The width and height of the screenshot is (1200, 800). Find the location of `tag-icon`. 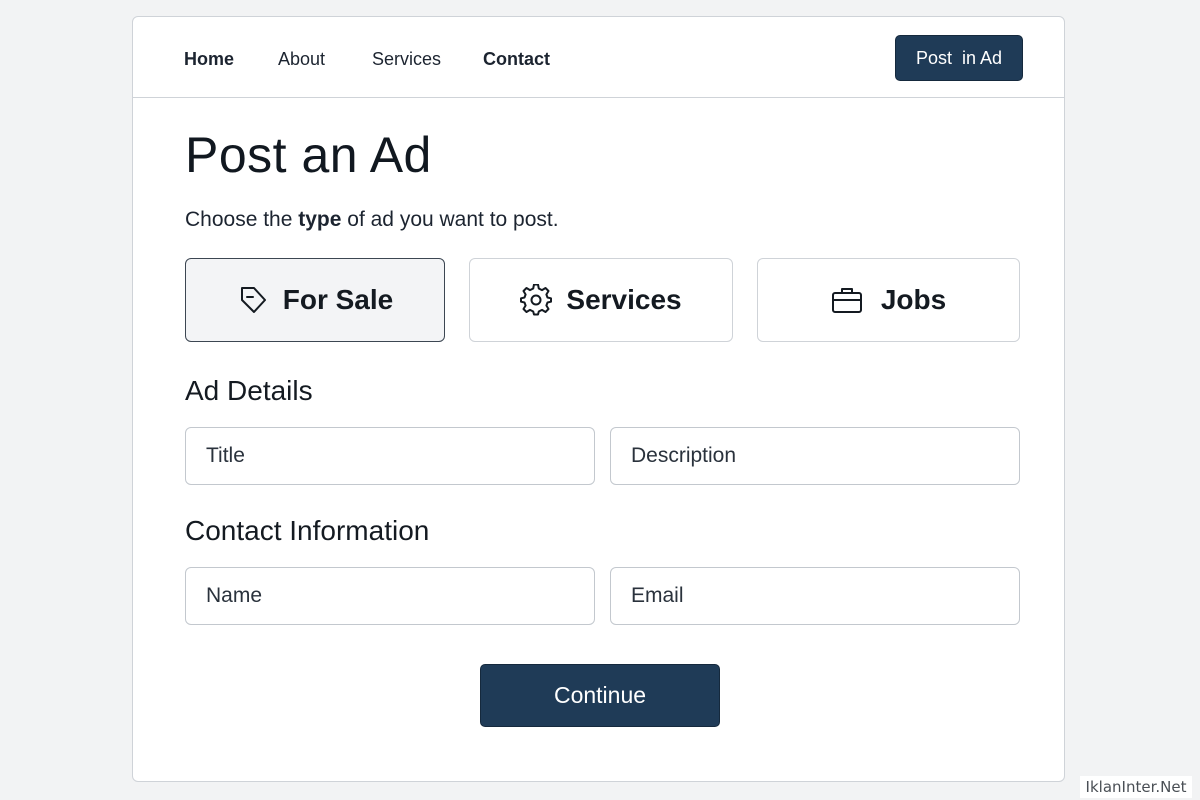

tag-icon is located at coordinates (253, 300).